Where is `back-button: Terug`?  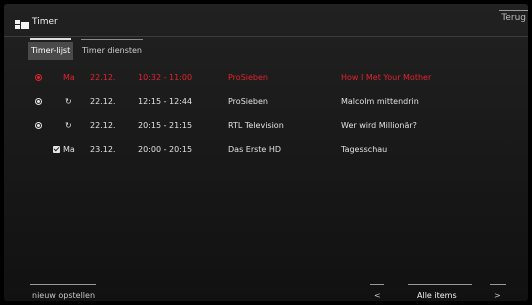 back-button: Terug is located at coordinates (513, 16).